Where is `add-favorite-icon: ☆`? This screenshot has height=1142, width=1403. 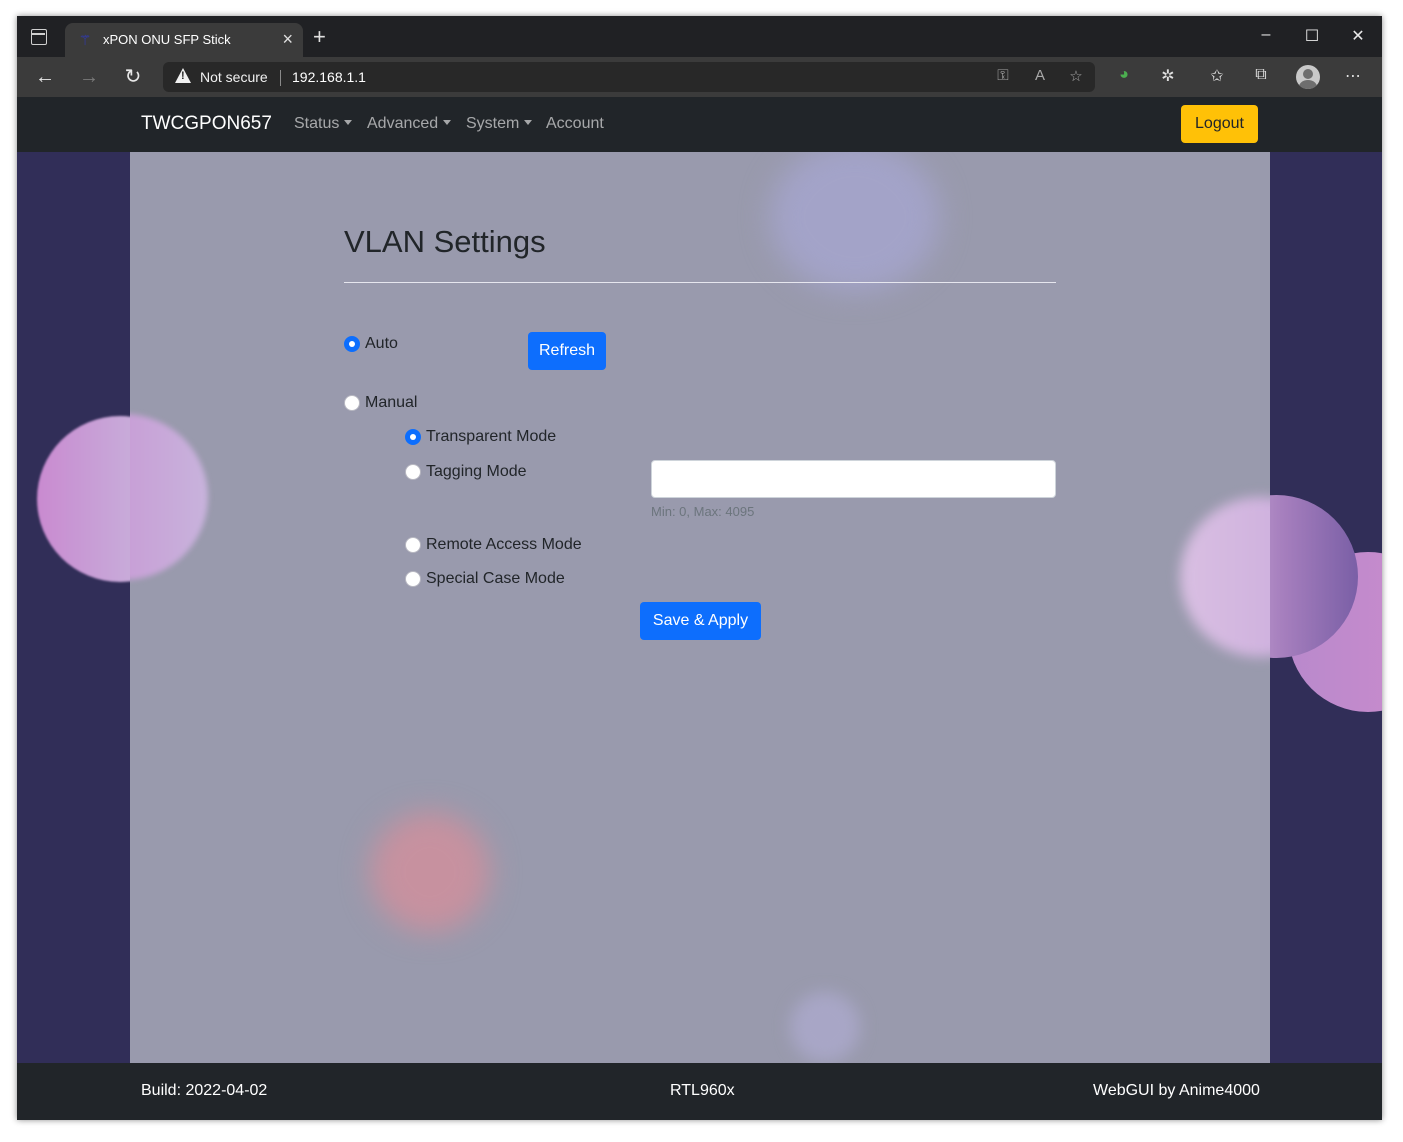
add-favorite-icon: ☆ is located at coordinates (1076, 76).